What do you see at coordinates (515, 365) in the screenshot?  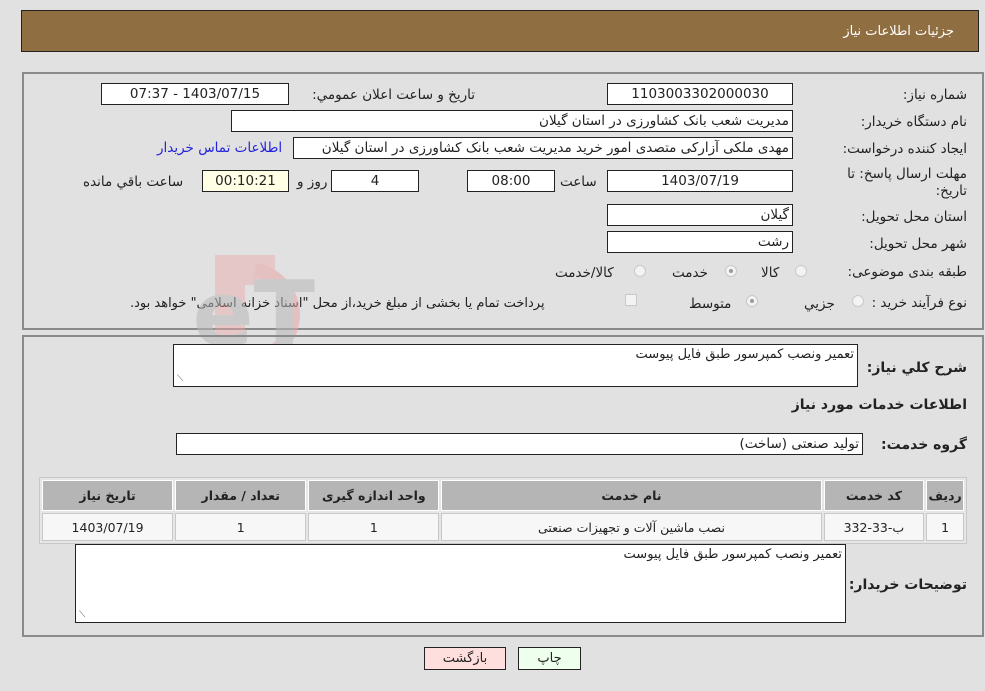 I see `general-desc-textarea: تعمیر ونصب کمپرسور طبق فایل پیوست ⟋` at bounding box center [515, 365].